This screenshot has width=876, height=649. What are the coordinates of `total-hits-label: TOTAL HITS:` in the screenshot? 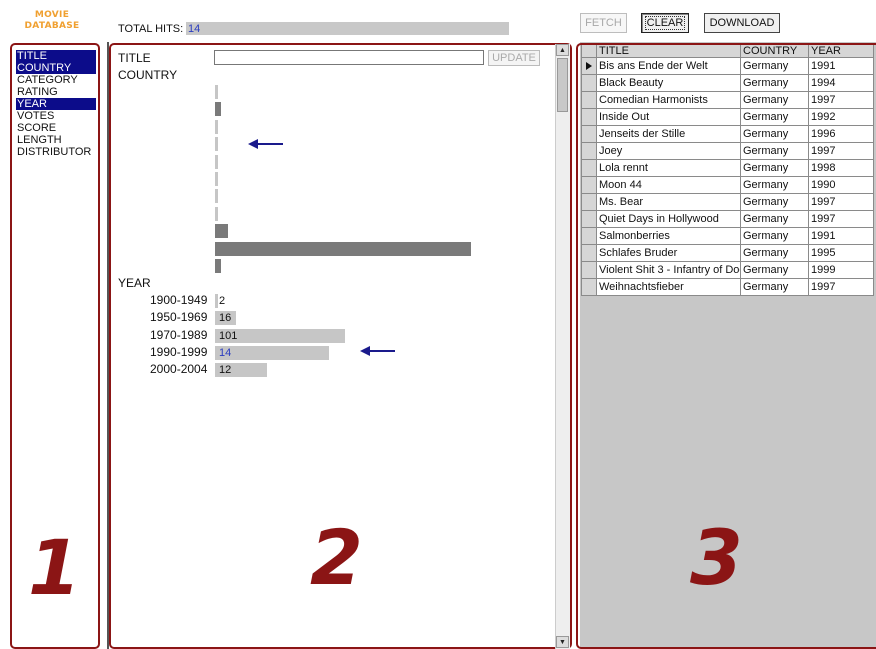 It's located at (151, 29).